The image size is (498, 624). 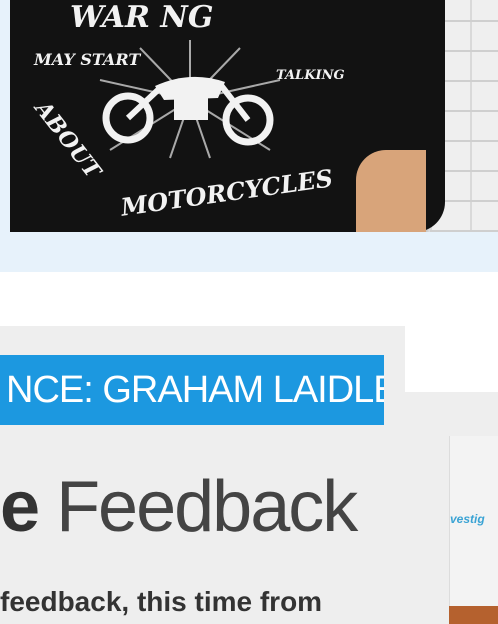 I want to click on thumbnail-bottom-strip, so click(x=473, y=615).